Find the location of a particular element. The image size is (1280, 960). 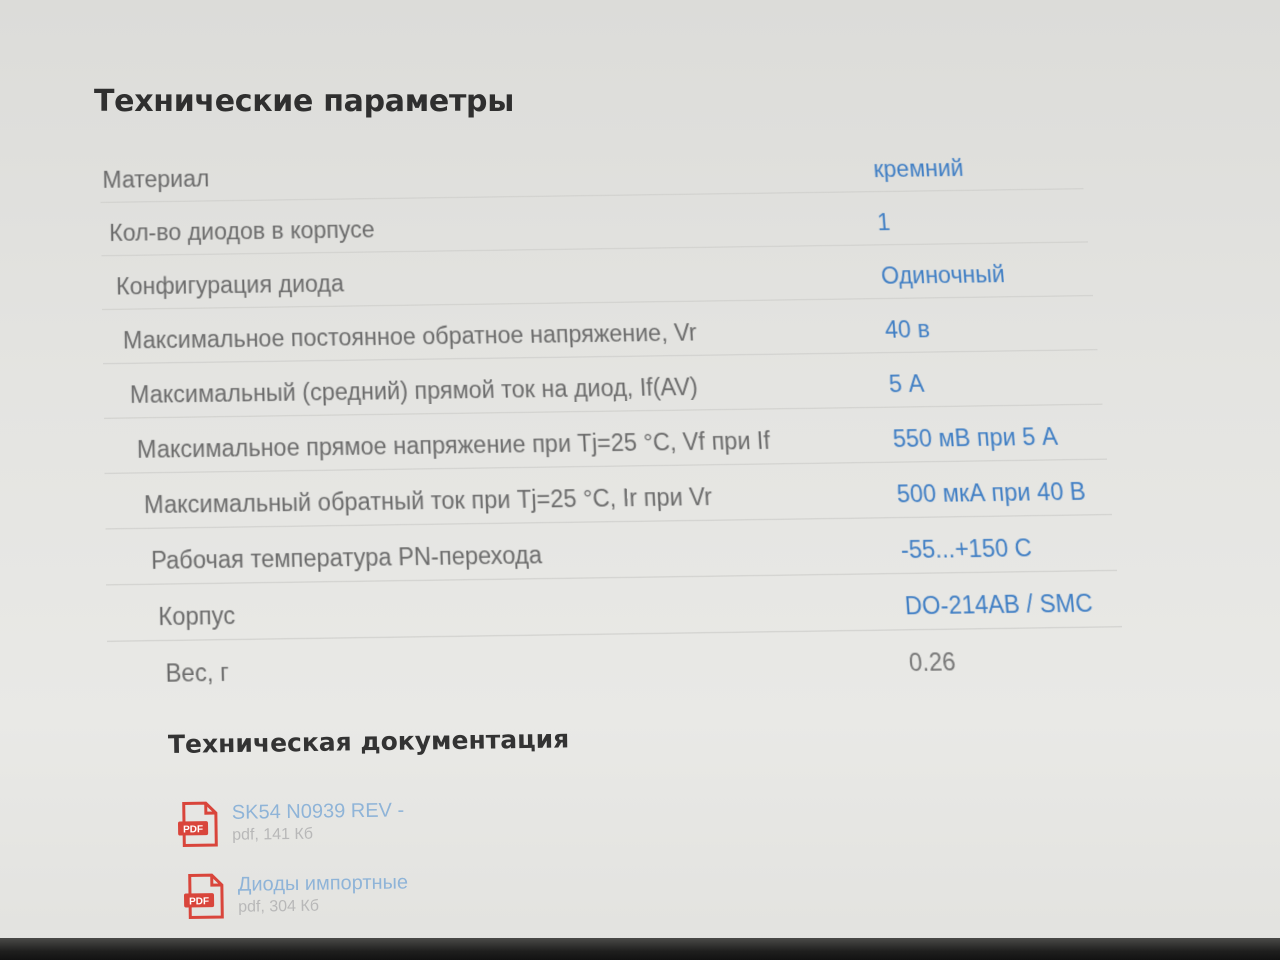

spec-label: Вес, г is located at coordinates (197, 673).